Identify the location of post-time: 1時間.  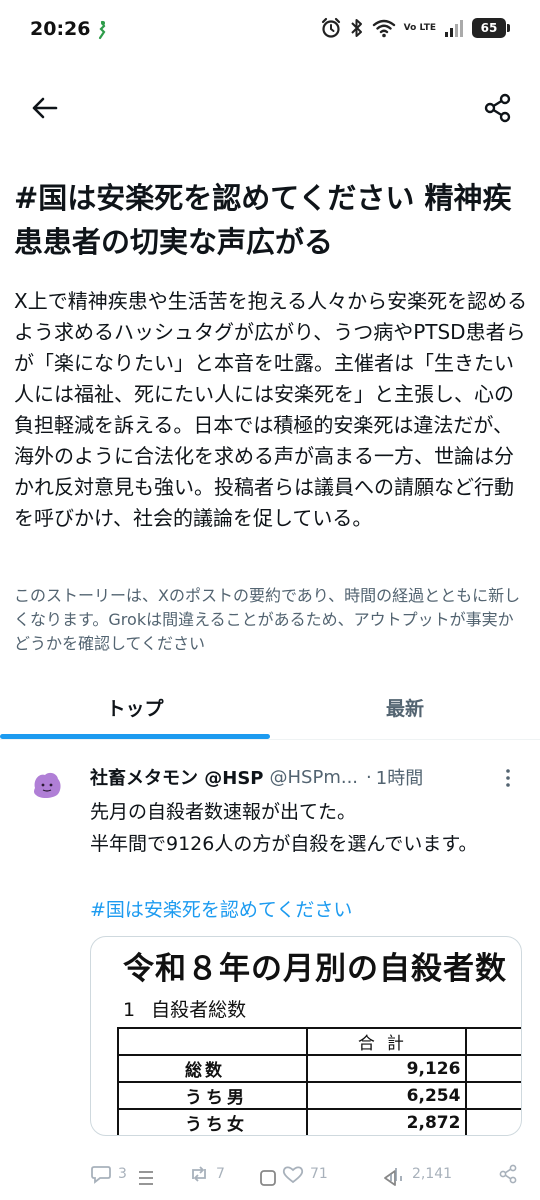
(399, 777).